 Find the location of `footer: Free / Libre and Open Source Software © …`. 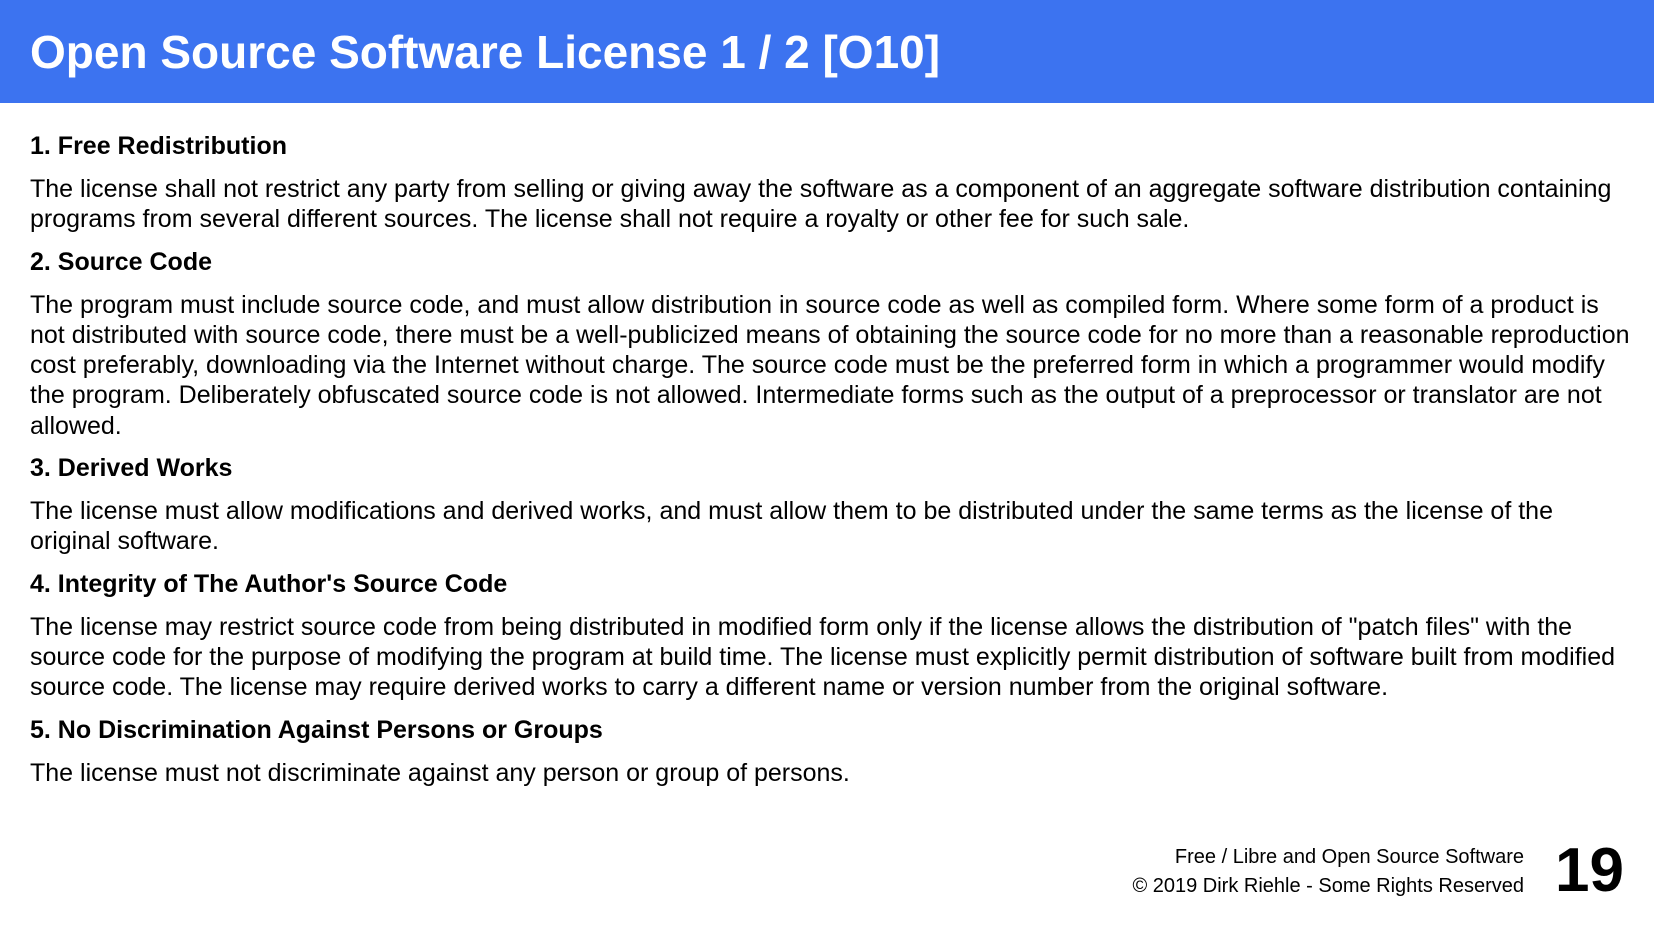

footer: Free / Libre and Open Source Software © … is located at coordinates (1328, 872).